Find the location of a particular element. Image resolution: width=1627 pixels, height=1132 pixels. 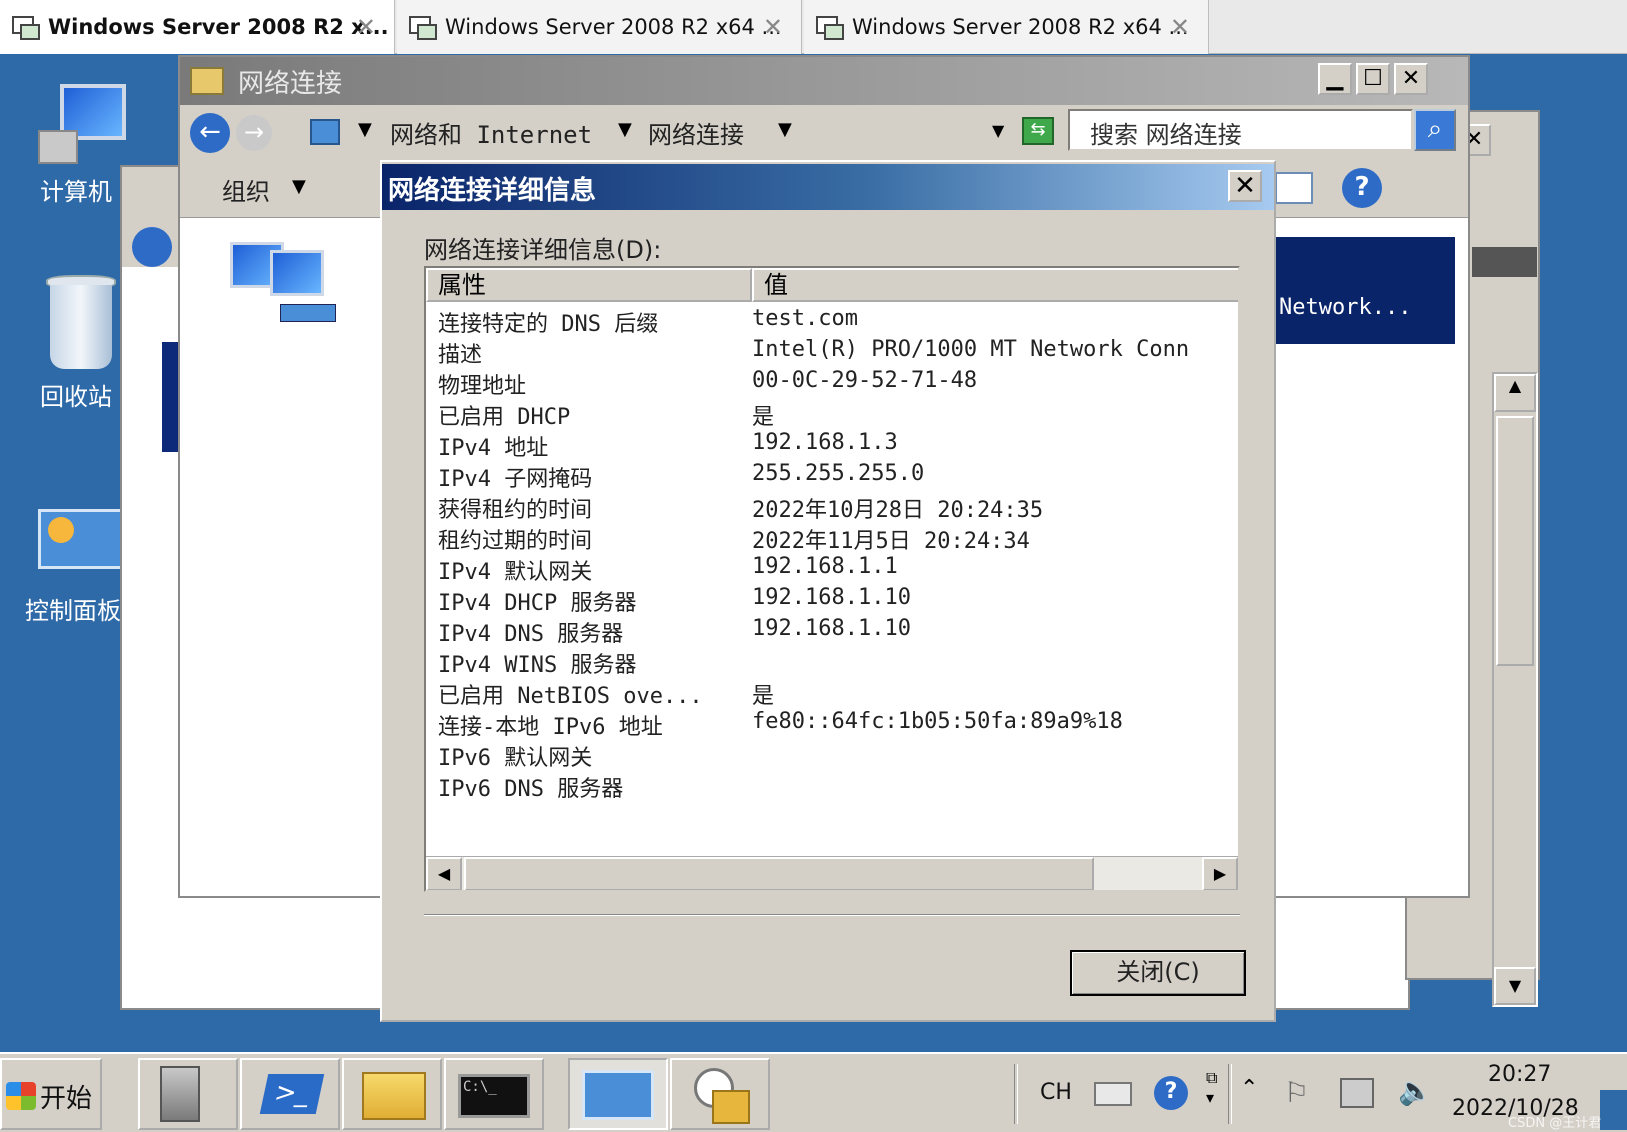

detail-property: 连接特定的 DNS 后缀 is located at coordinates (548, 324).